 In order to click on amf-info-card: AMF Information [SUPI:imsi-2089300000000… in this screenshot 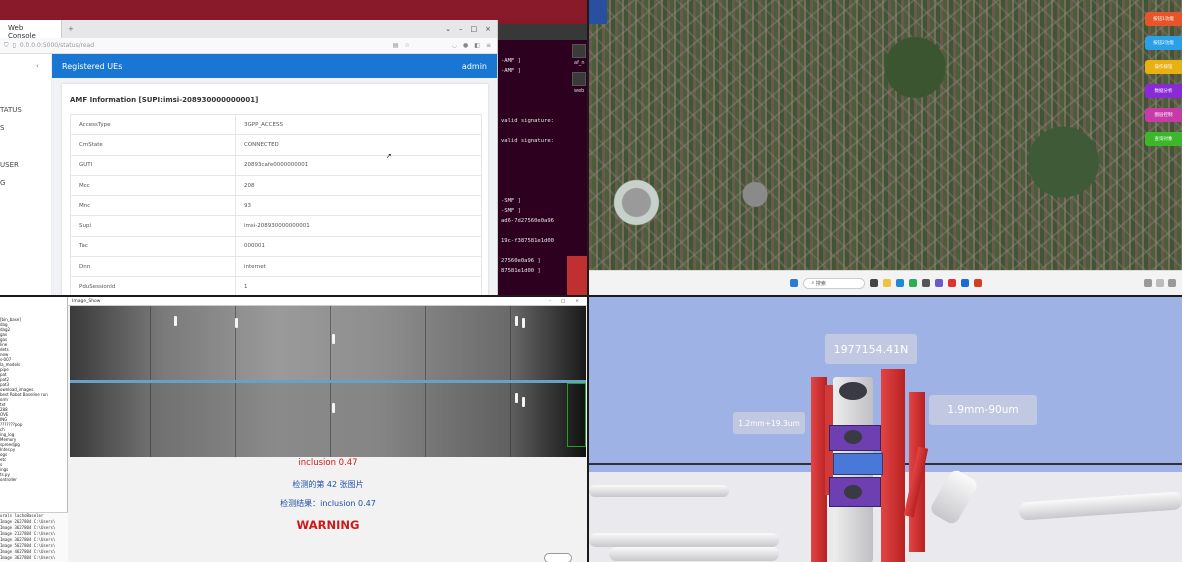, I will do `click(275, 189)`.